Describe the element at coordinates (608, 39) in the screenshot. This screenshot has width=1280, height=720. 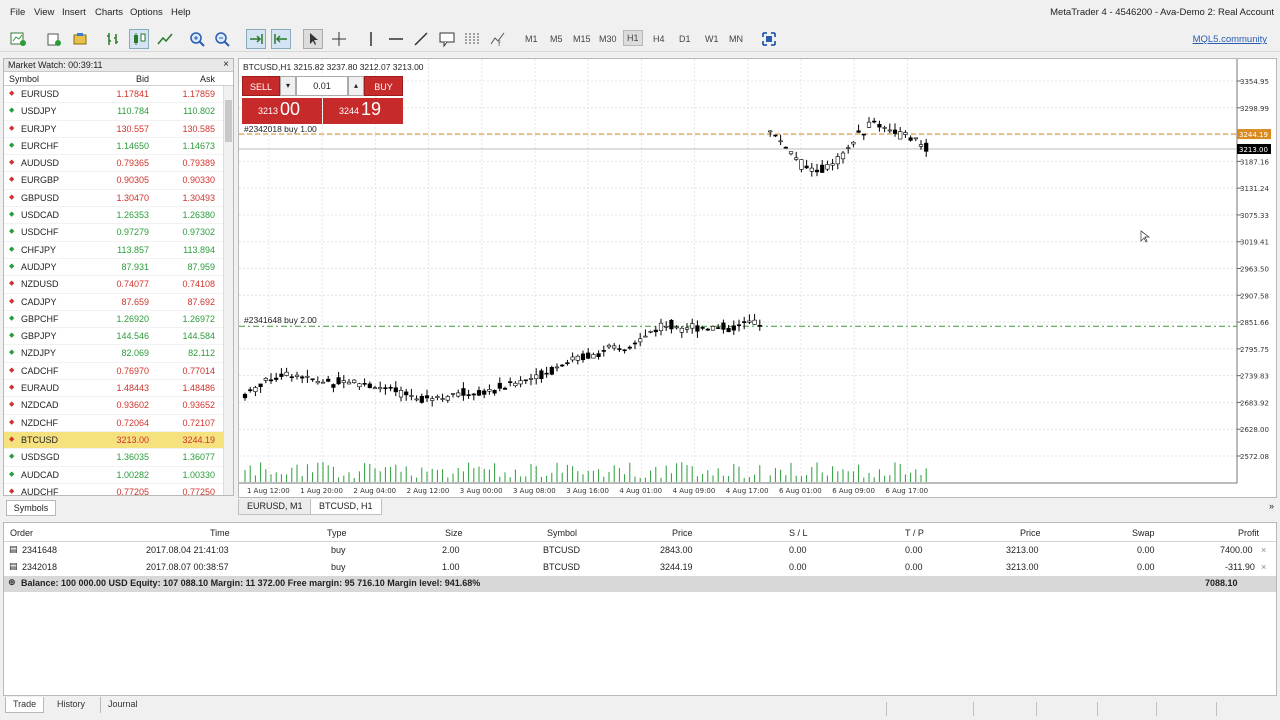
I see `tf-m30: M30` at that location.